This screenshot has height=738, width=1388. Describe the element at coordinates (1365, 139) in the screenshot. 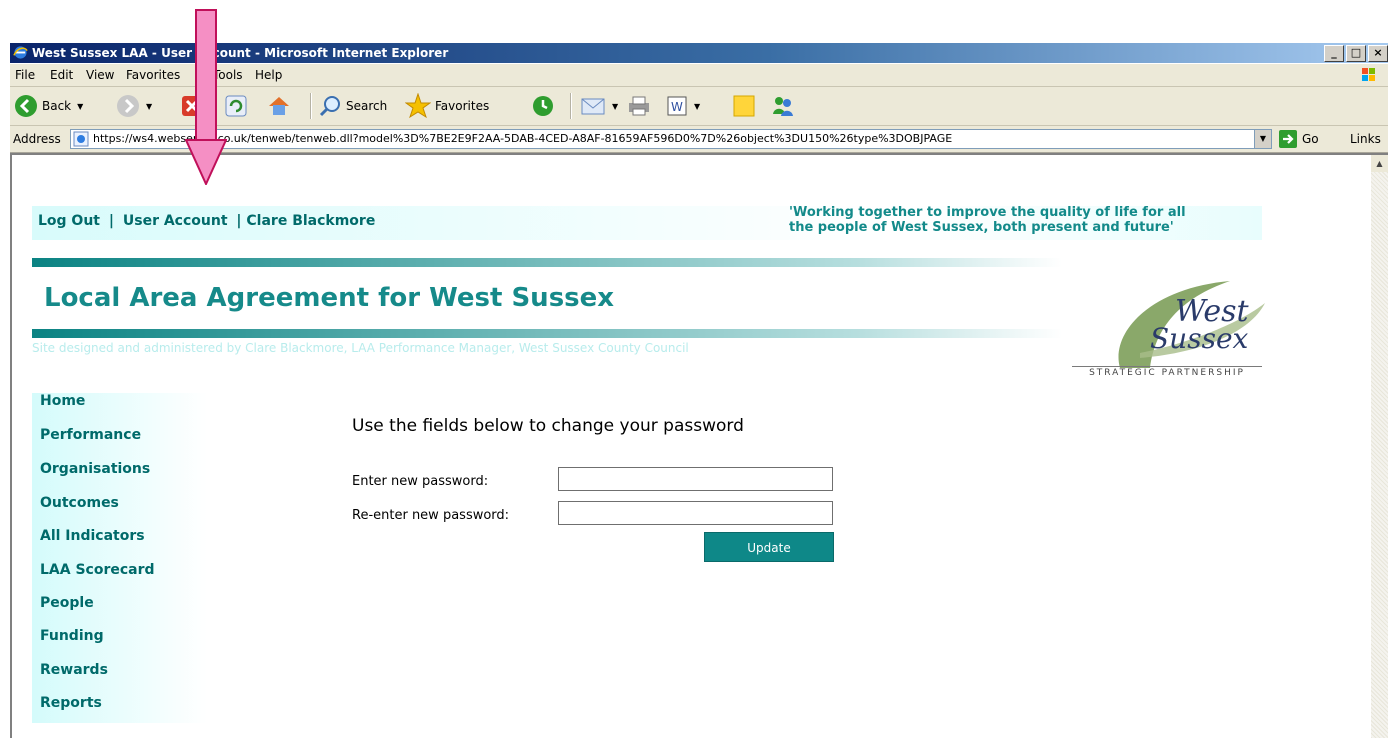

I see `links-button: Links` at that location.